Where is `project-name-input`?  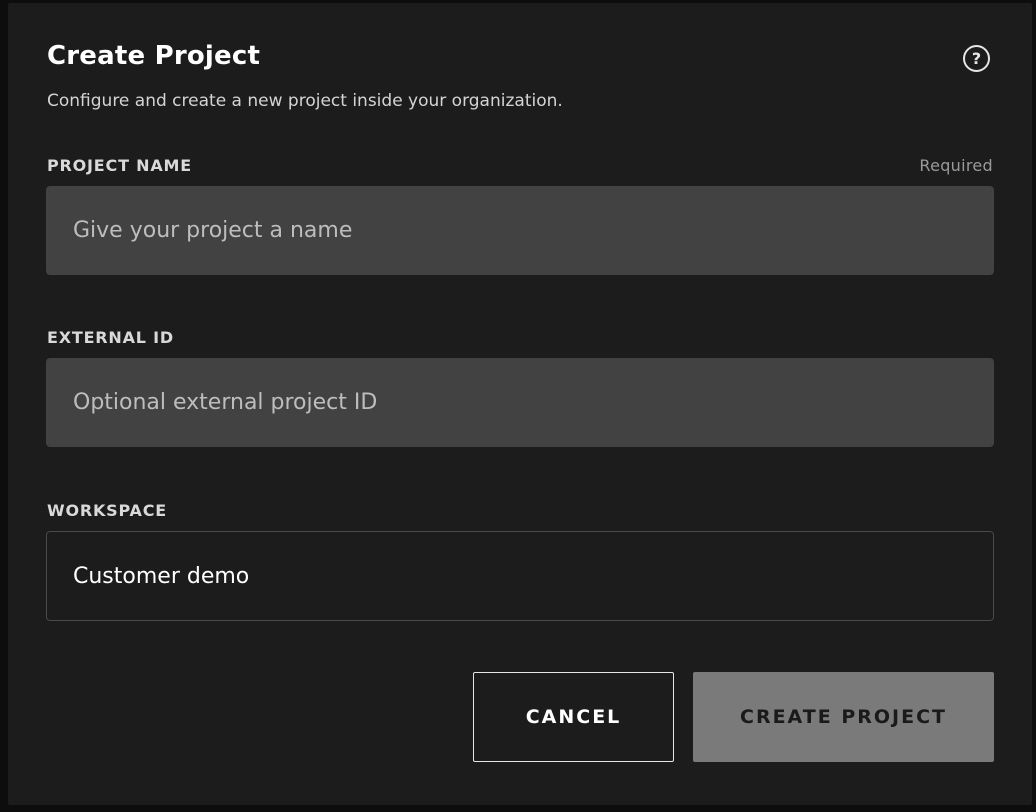
project-name-input is located at coordinates (520, 230).